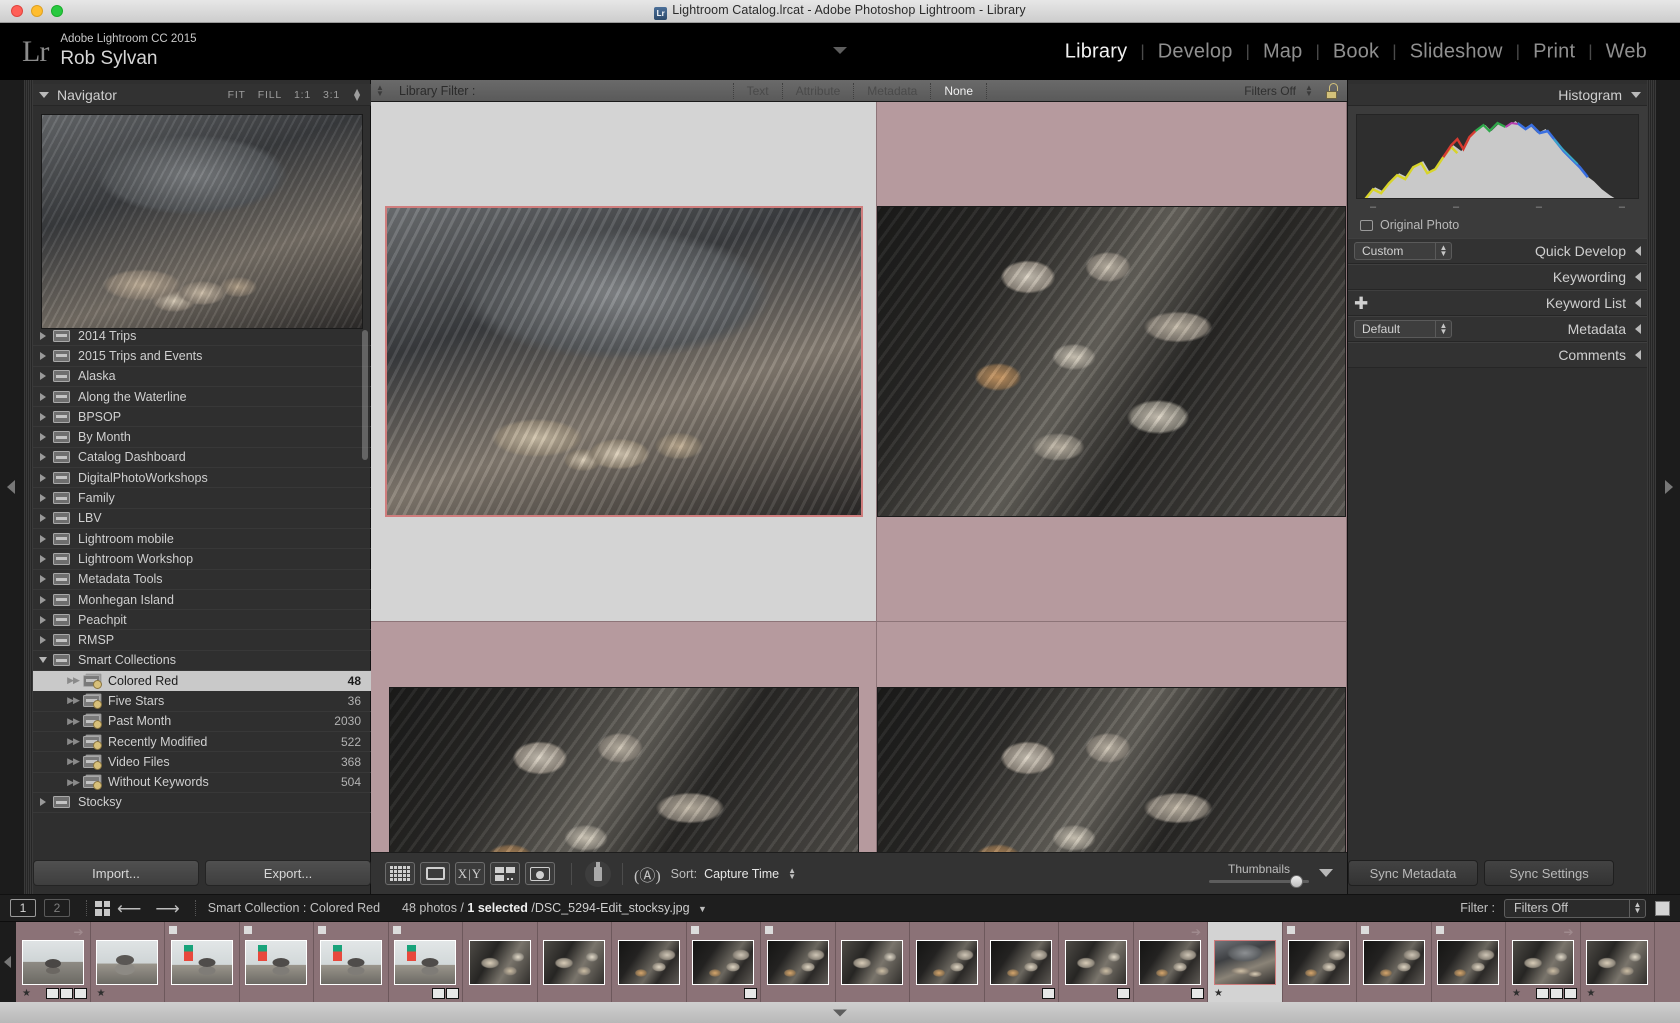 The width and height of the screenshot is (1680, 1023). What do you see at coordinates (202, 600) in the screenshot?
I see `collection-row-monhegan-island: Monhegan Island` at bounding box center [202, 600].